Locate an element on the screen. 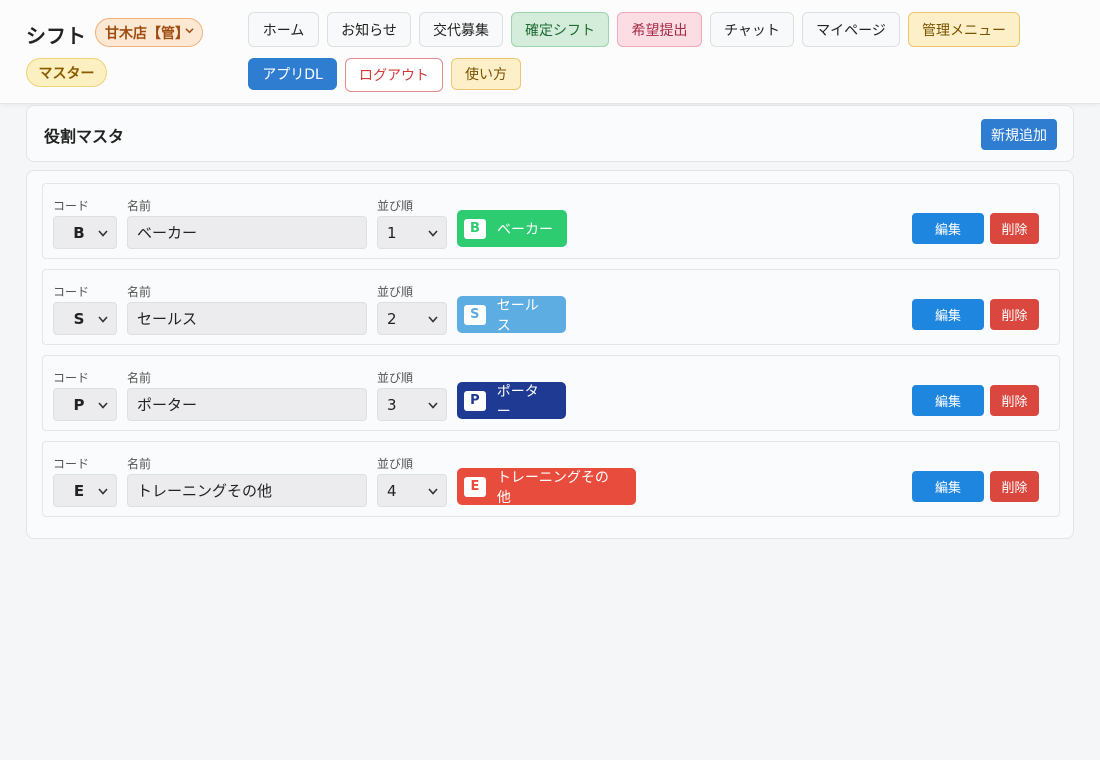  nav-mypage-button: マイページ is located at coordinates (851, 29).